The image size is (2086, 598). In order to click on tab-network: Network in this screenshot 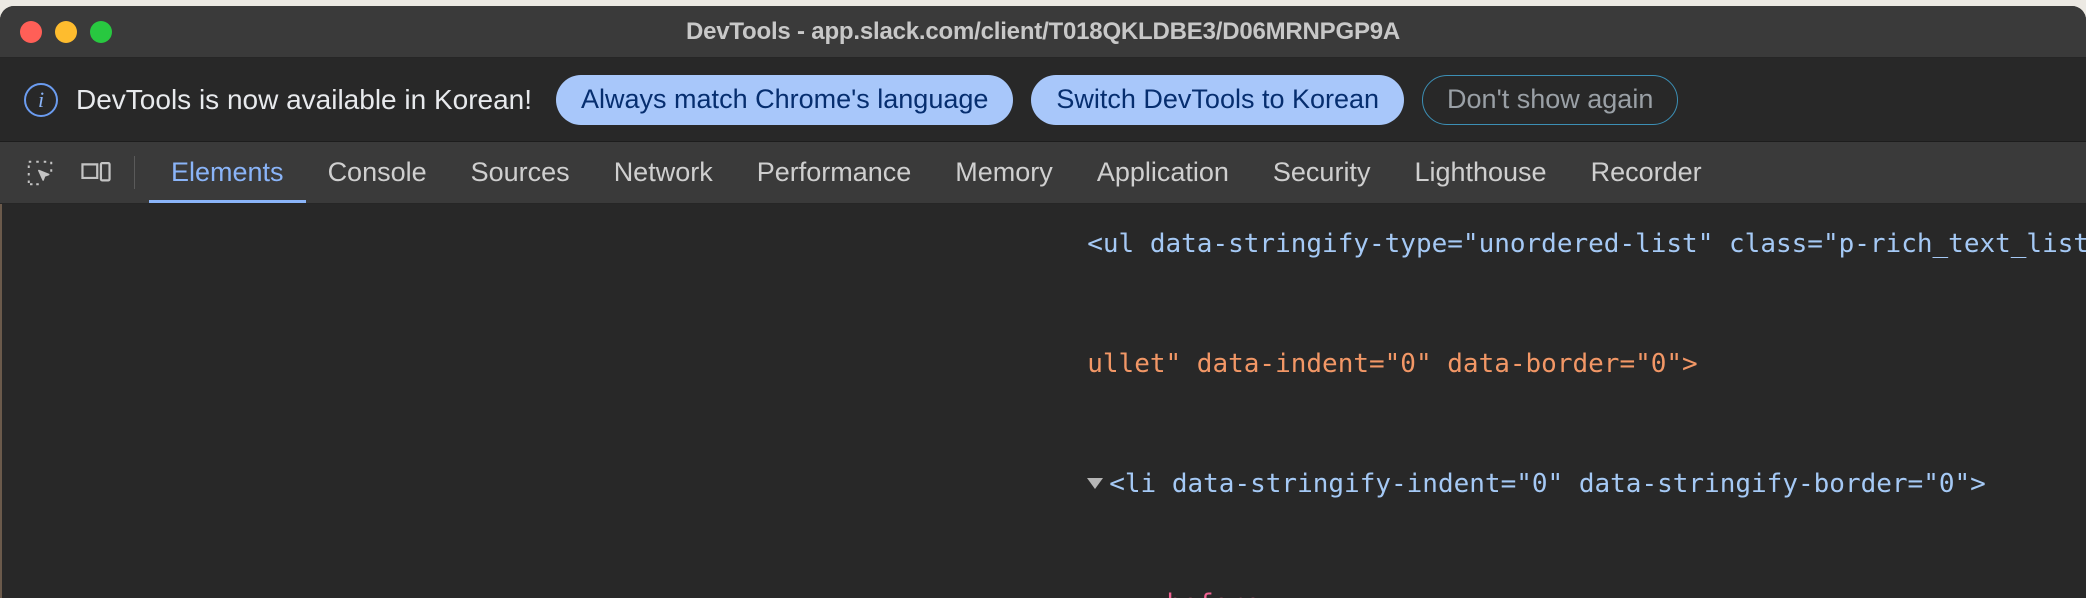, I will do `click(663, 172)`.